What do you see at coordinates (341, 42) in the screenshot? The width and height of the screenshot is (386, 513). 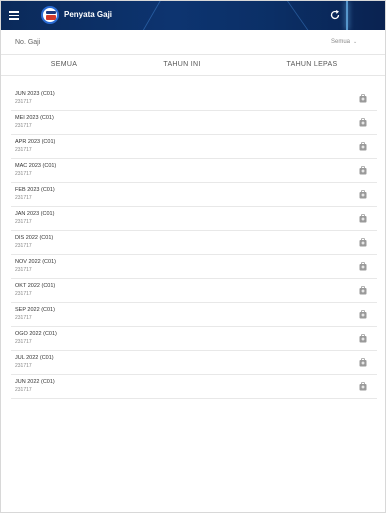 I see `filter-select-value: Semua` at bounding box center [341, 42].